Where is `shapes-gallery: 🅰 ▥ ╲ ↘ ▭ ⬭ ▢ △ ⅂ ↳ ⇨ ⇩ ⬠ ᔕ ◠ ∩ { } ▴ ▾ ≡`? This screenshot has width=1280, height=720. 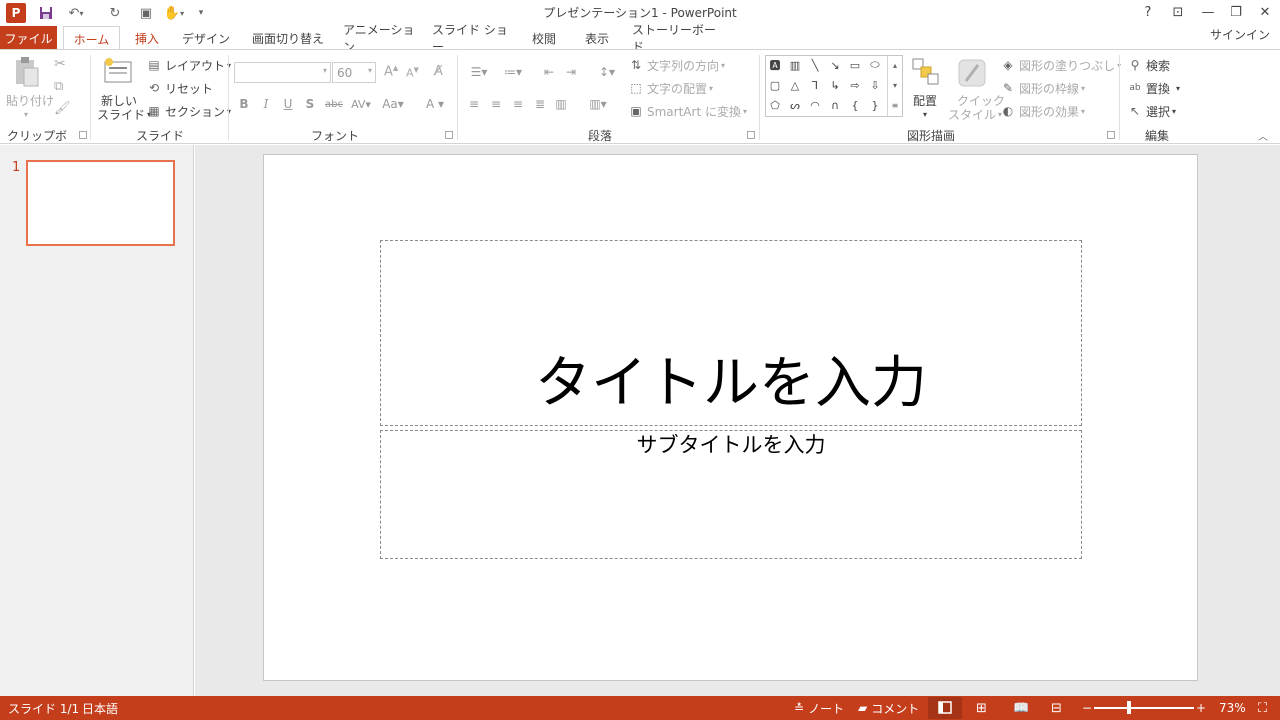 shapes-gallery: 🅰 ▥ ╲ ↘ ▭ ⬭ ▢ △ ⅂ ↳ ⇨ ⇩ ⬠ ᔕ ◠ ∩ { } ▴ ▾ ≡ is located at coordinates (834, 86).